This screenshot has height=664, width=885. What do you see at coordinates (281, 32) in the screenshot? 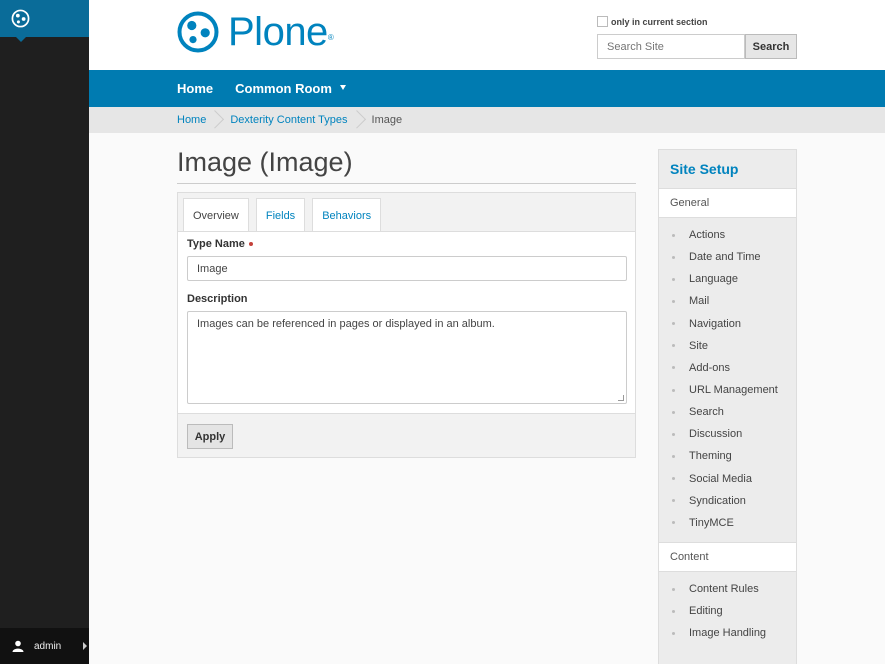
I see `logo-text: Plone®` at bounding box center [281, 32].